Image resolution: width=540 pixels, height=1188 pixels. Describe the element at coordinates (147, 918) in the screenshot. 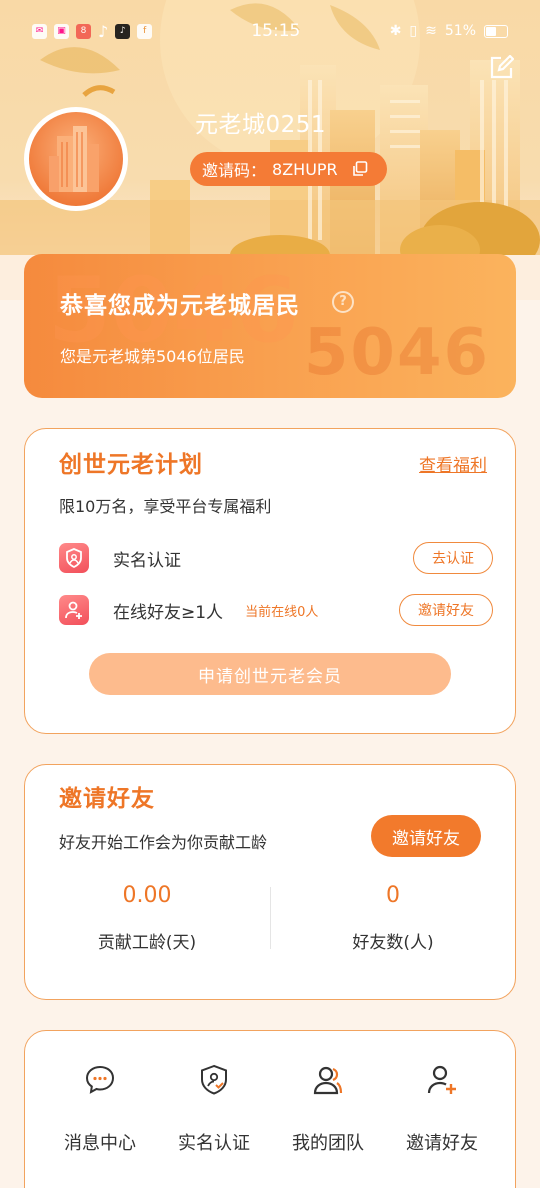

I see `contribution-stat: 0.00 贡献工龄(天)` at that location.